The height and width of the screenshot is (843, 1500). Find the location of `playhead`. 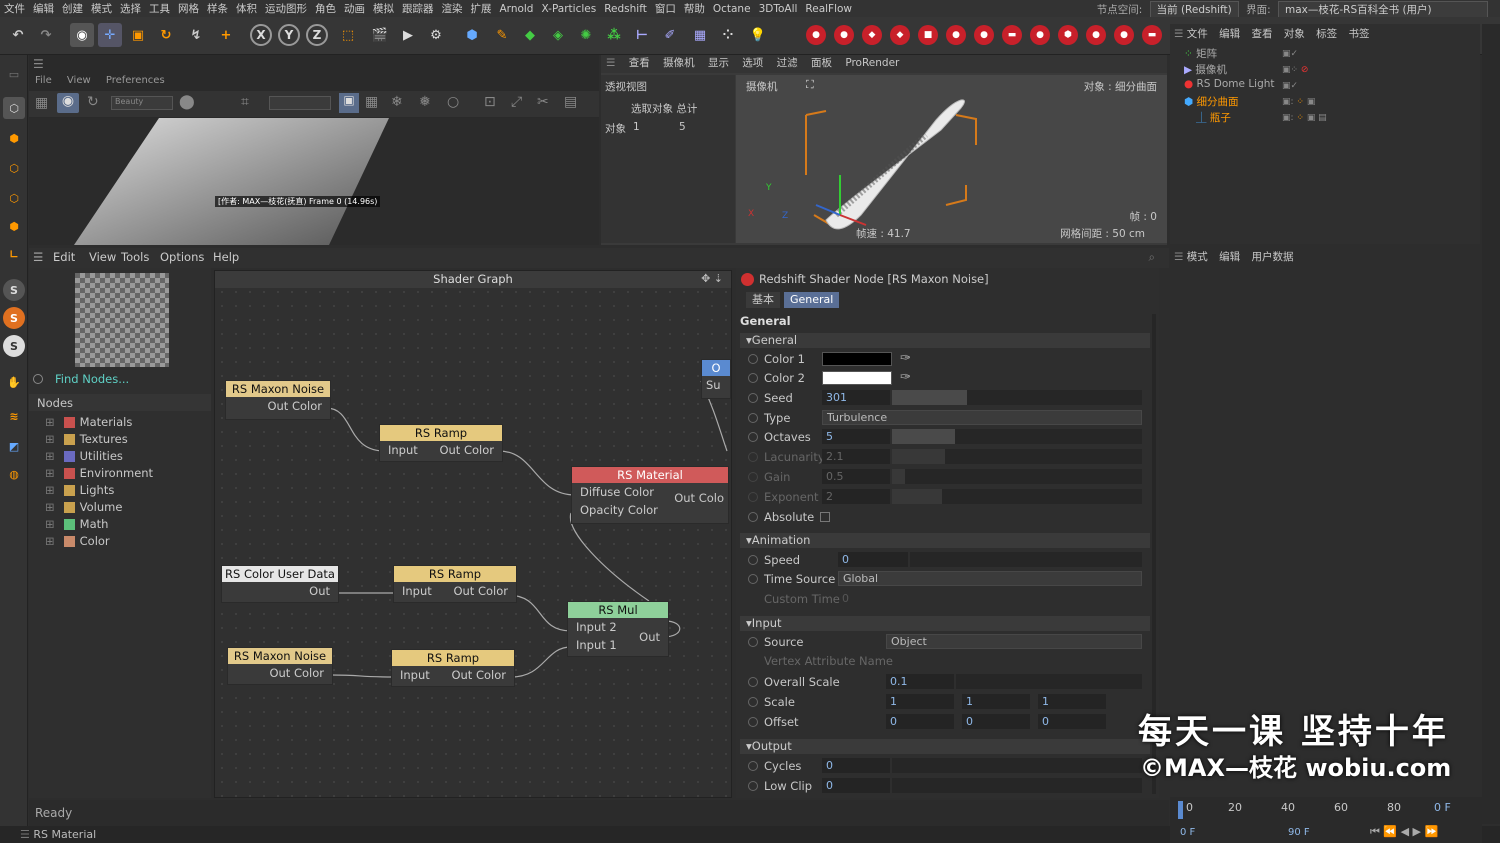

playhead is located at coordinates (1180, 810).